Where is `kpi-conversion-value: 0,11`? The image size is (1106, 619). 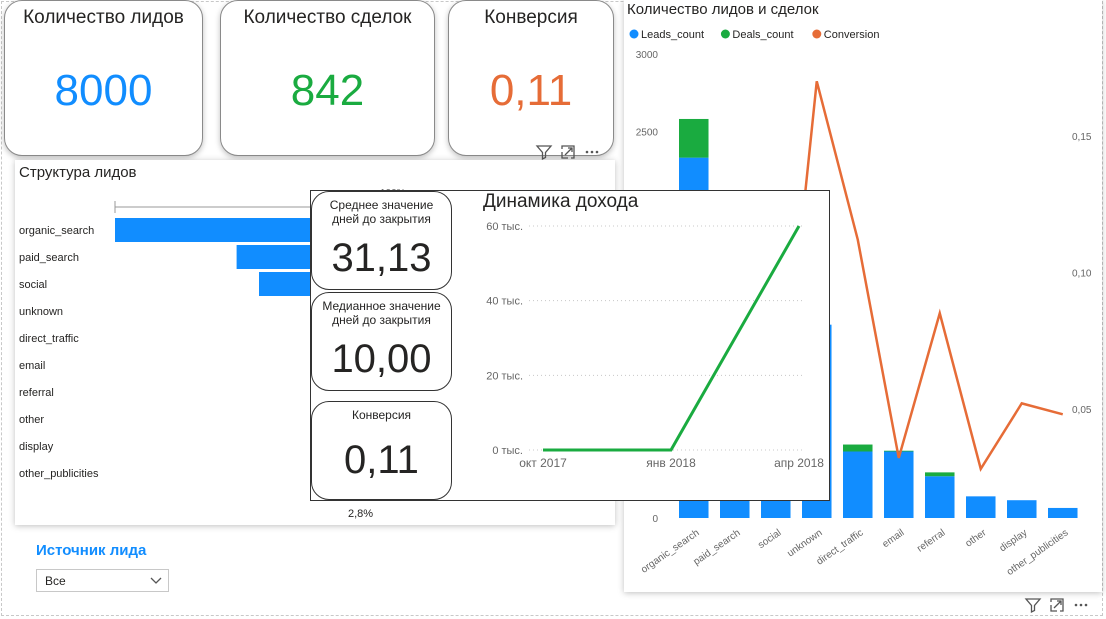 kpi-conversion-value: 0,11 is located at coordinates (531, 90).